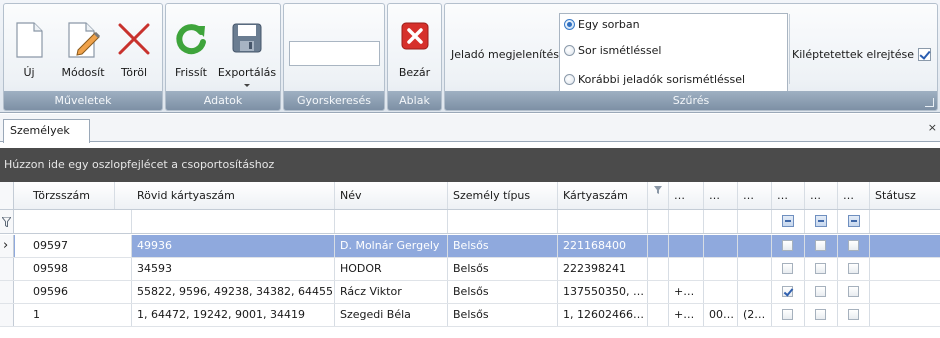 Image resolution: width=940 pixels, height=338 pixels. What do you see at coordinates (755, 221) in the screenshot?
I see `filter-cell-col9` at bounding box center [755, 221].